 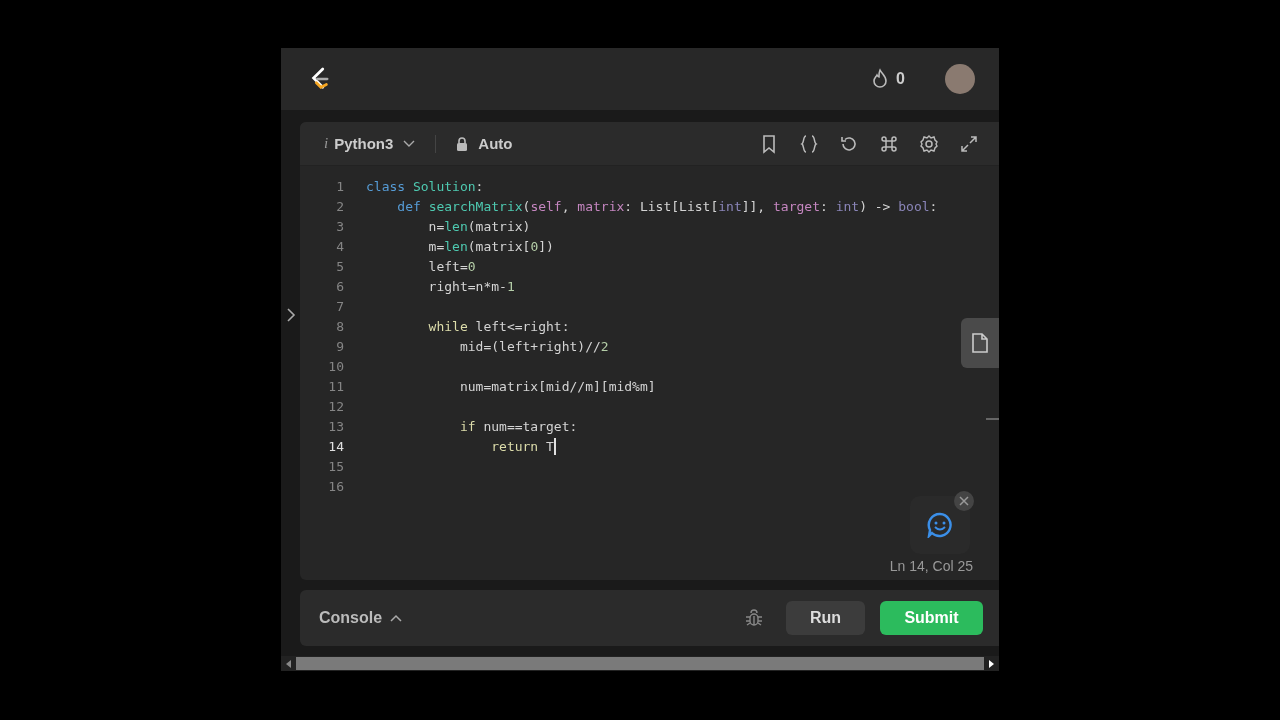 I want to click on code-line: mid=(left+right)//2, so click(x=533, y=346).